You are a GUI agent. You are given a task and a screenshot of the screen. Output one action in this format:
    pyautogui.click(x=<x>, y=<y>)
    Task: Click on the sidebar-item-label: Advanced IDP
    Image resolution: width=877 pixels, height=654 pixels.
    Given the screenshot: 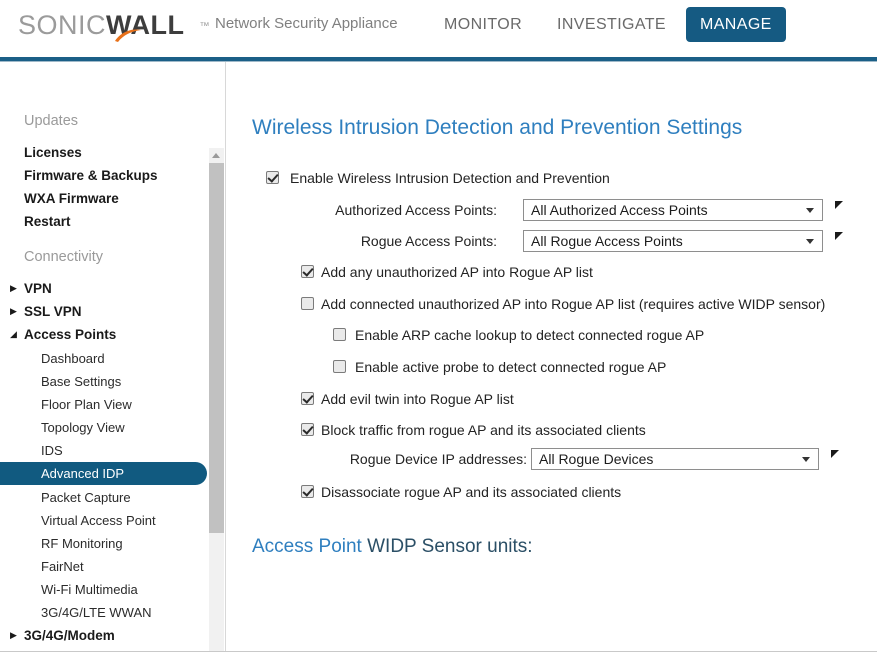 What is the action you would take?
    pyautogui.click(x=83, y=473)
    